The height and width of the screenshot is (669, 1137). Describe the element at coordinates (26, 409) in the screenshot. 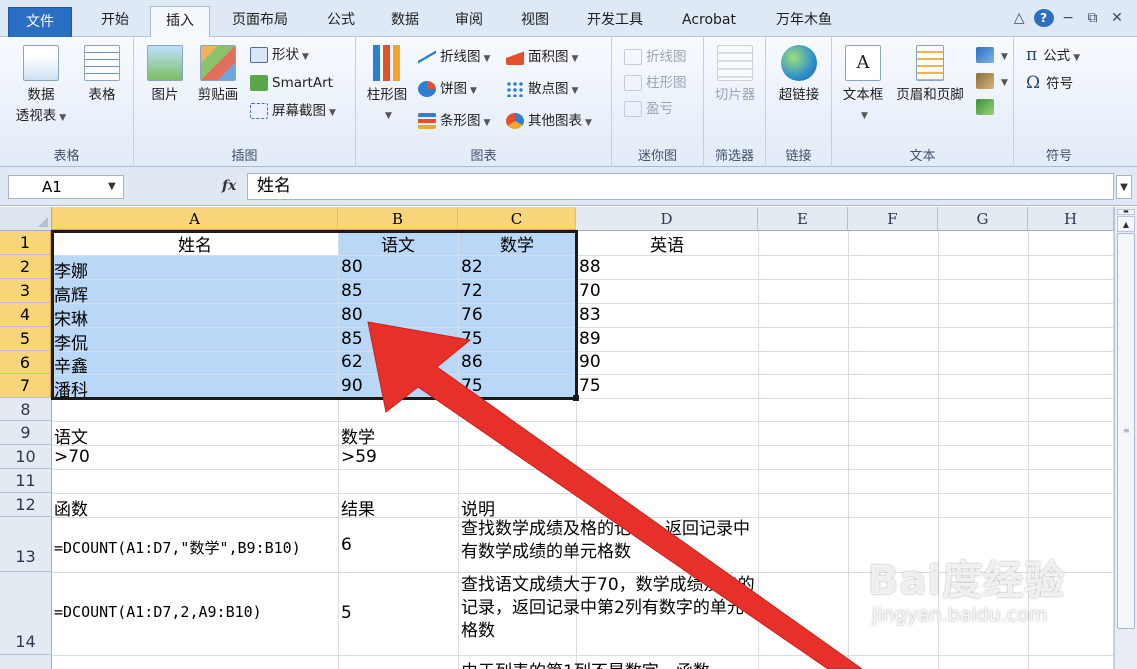

I see `row-header-8: 8` at that location.